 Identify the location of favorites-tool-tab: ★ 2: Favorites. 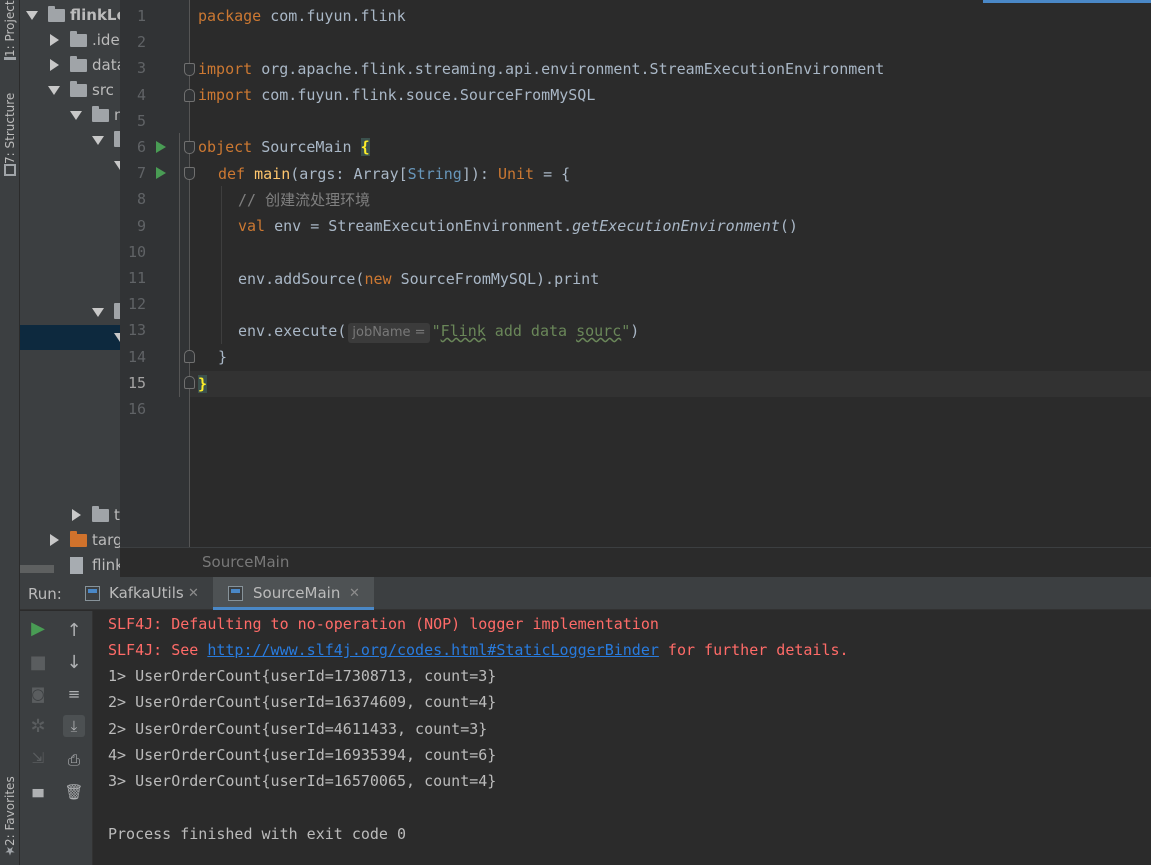
(10, 812).